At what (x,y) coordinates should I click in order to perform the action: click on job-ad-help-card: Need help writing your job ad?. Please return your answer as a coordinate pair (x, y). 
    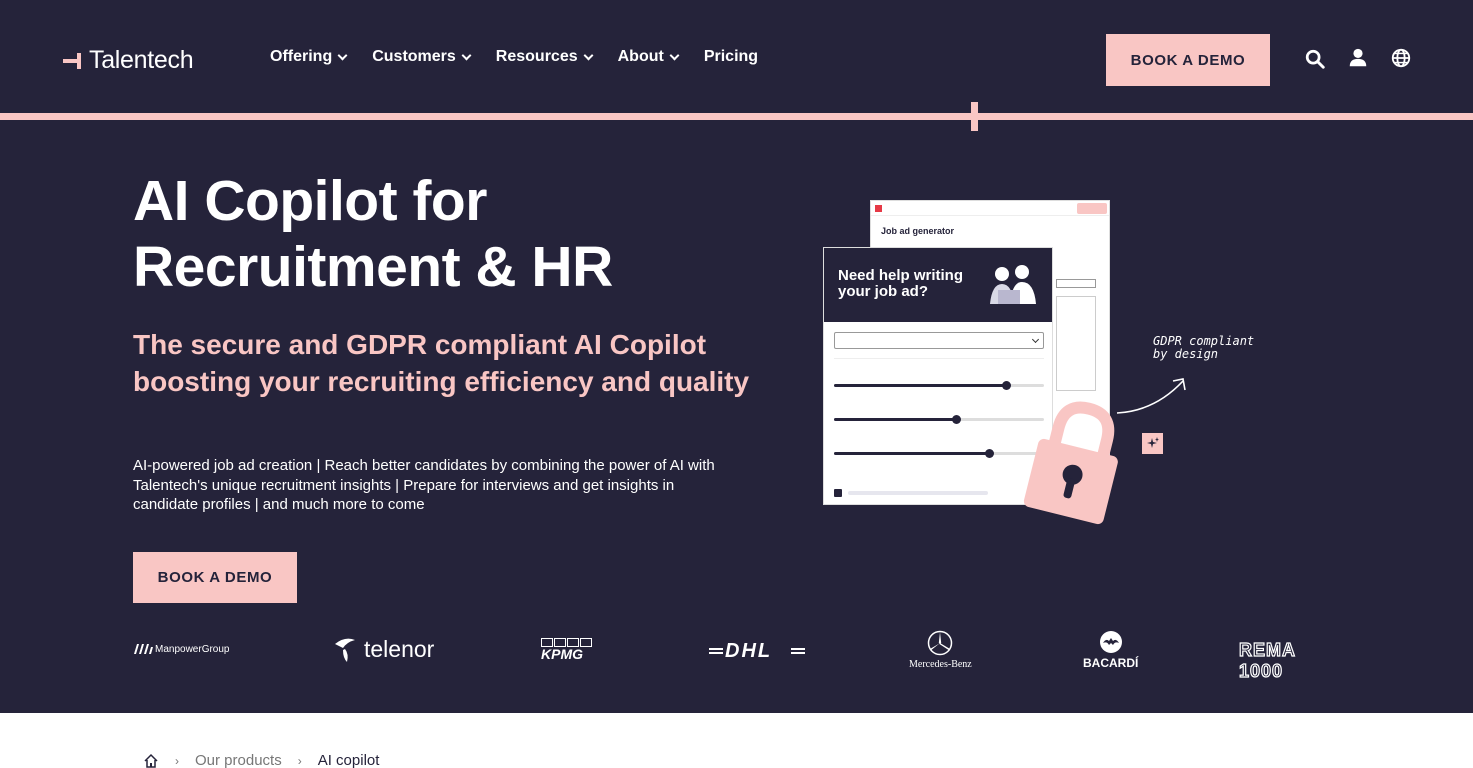
    Looking at the image, I should click on (938, 376).